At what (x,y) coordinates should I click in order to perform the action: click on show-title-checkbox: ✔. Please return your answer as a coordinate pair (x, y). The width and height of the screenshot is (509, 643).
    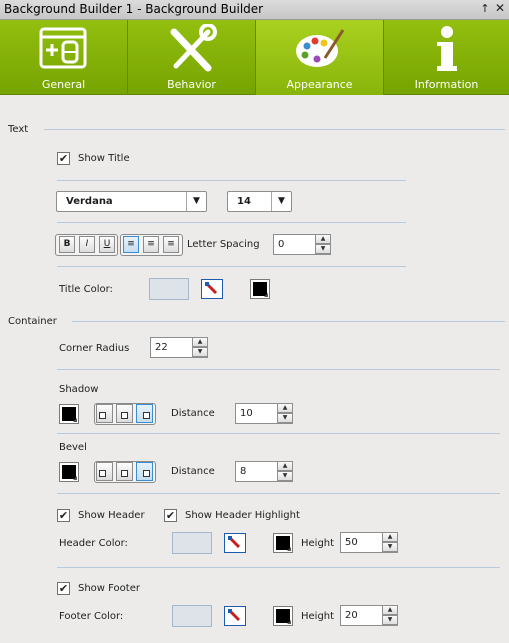
    Looking at the image, I should click on (63, 158).